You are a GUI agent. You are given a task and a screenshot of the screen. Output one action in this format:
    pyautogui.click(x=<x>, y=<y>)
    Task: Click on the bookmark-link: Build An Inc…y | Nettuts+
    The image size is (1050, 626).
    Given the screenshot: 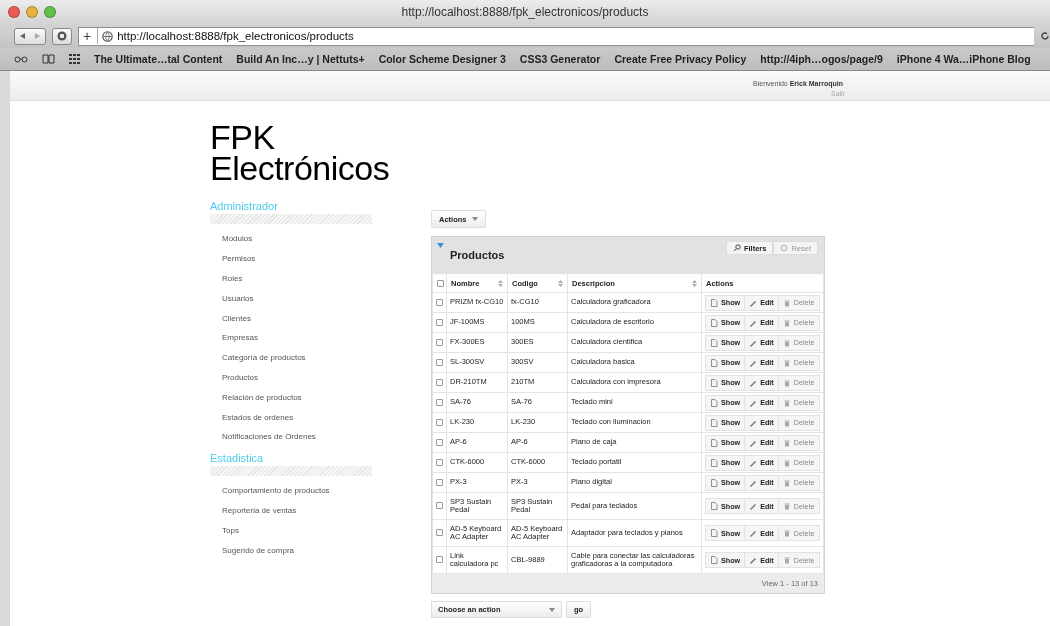 What is the action you would take?
    pyautogui.click(x=300, y=59)
    